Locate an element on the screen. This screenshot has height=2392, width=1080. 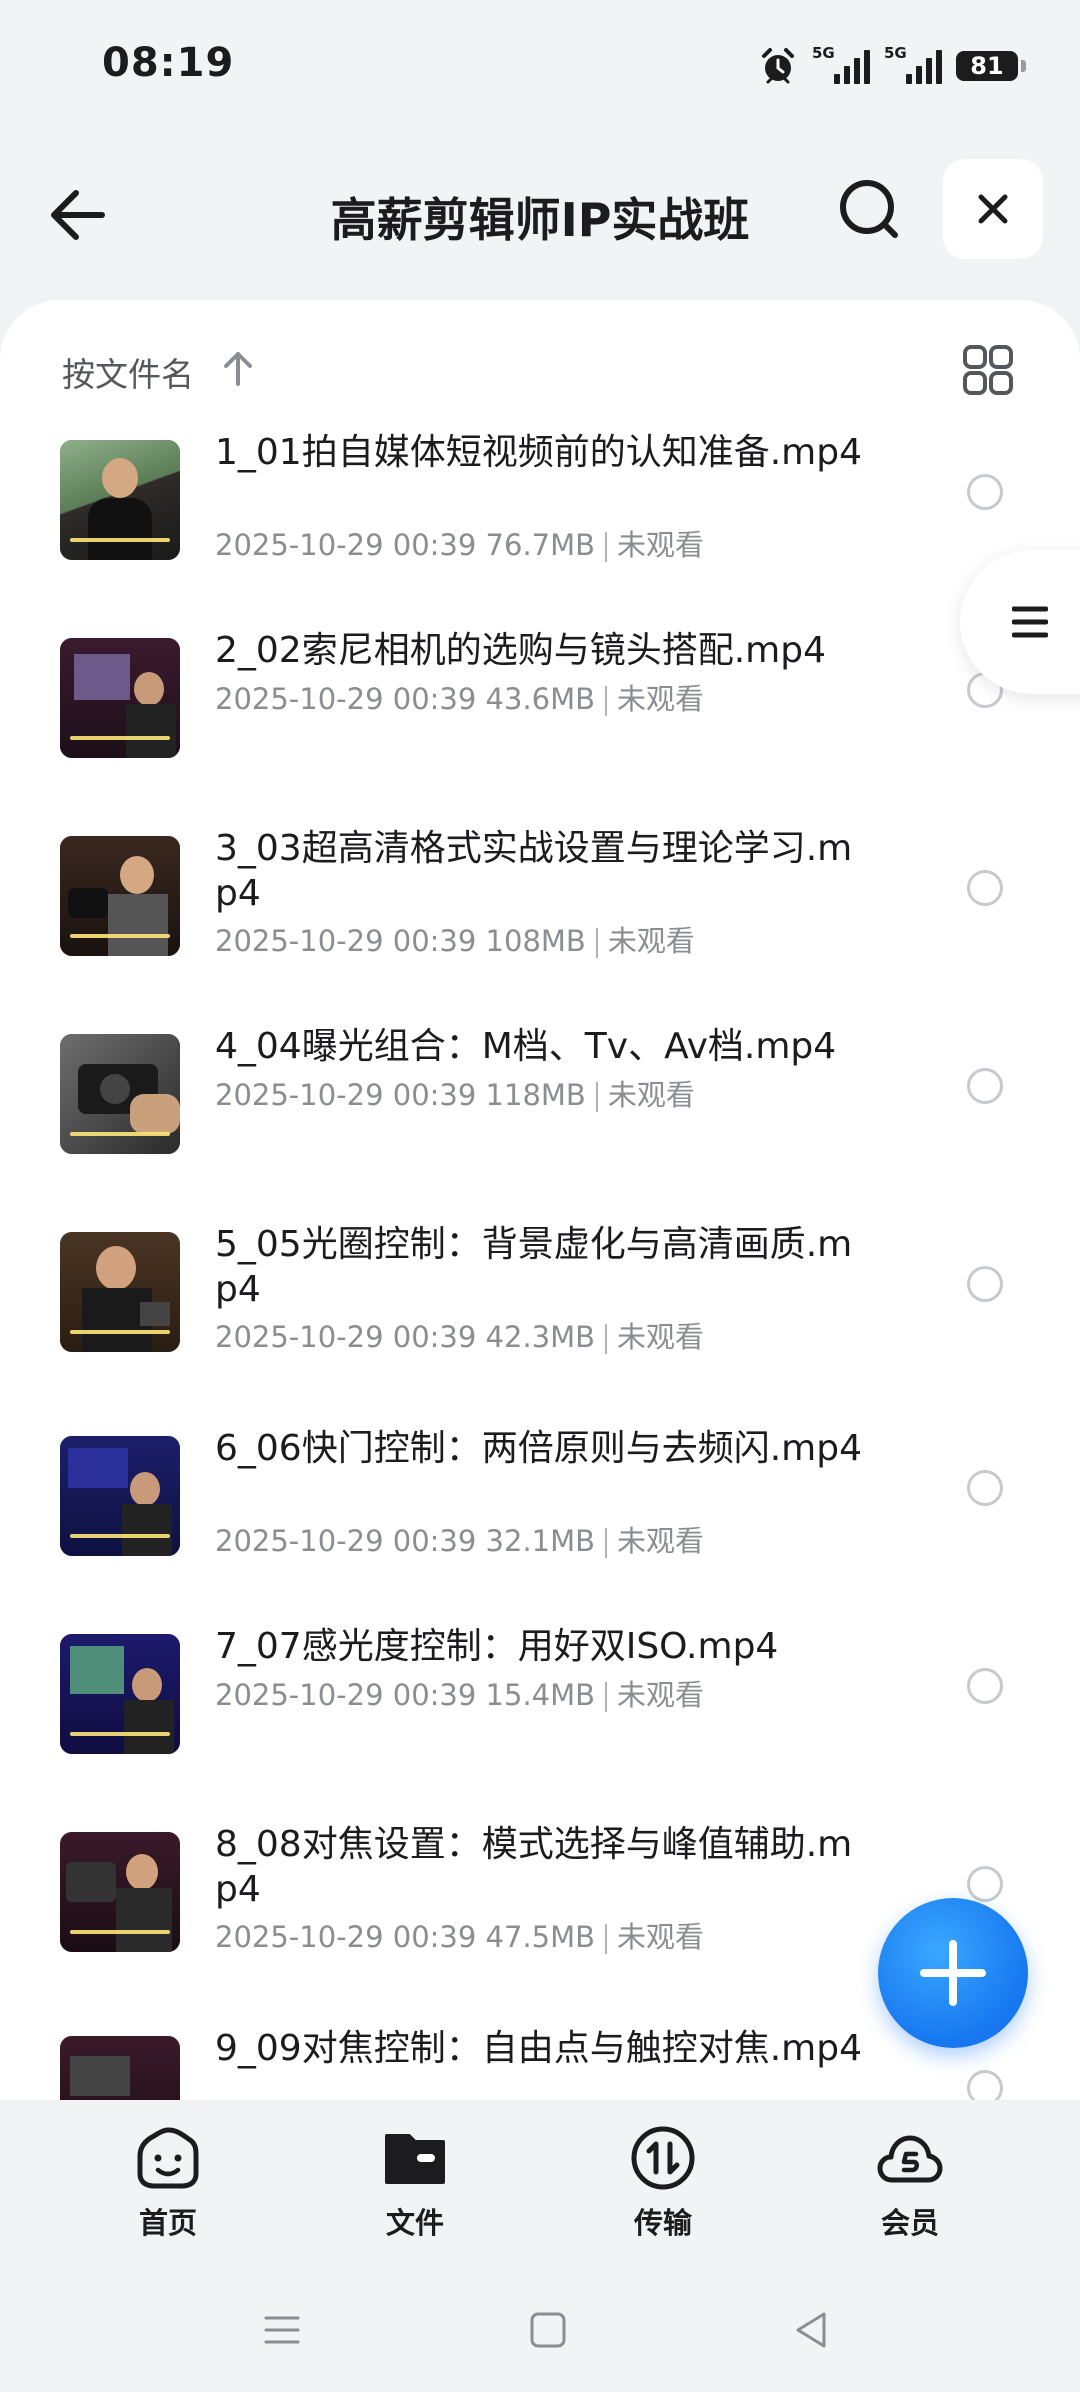
transfer-icon is located at coordinates (663, 2158).